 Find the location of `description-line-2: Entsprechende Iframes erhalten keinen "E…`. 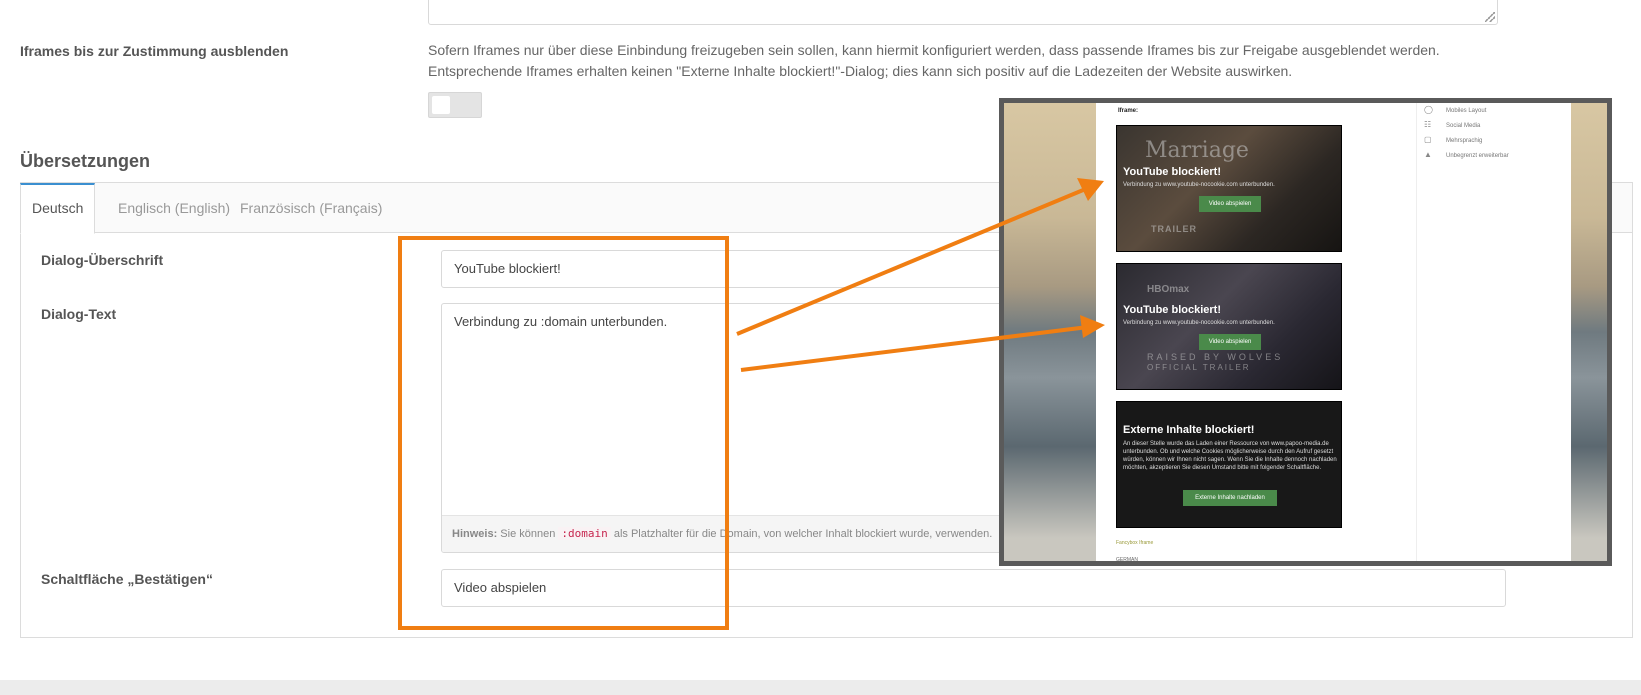

description-line-2: Entsprechende Iframes erhalten keinen "E… is located at coordinates (860, 71).